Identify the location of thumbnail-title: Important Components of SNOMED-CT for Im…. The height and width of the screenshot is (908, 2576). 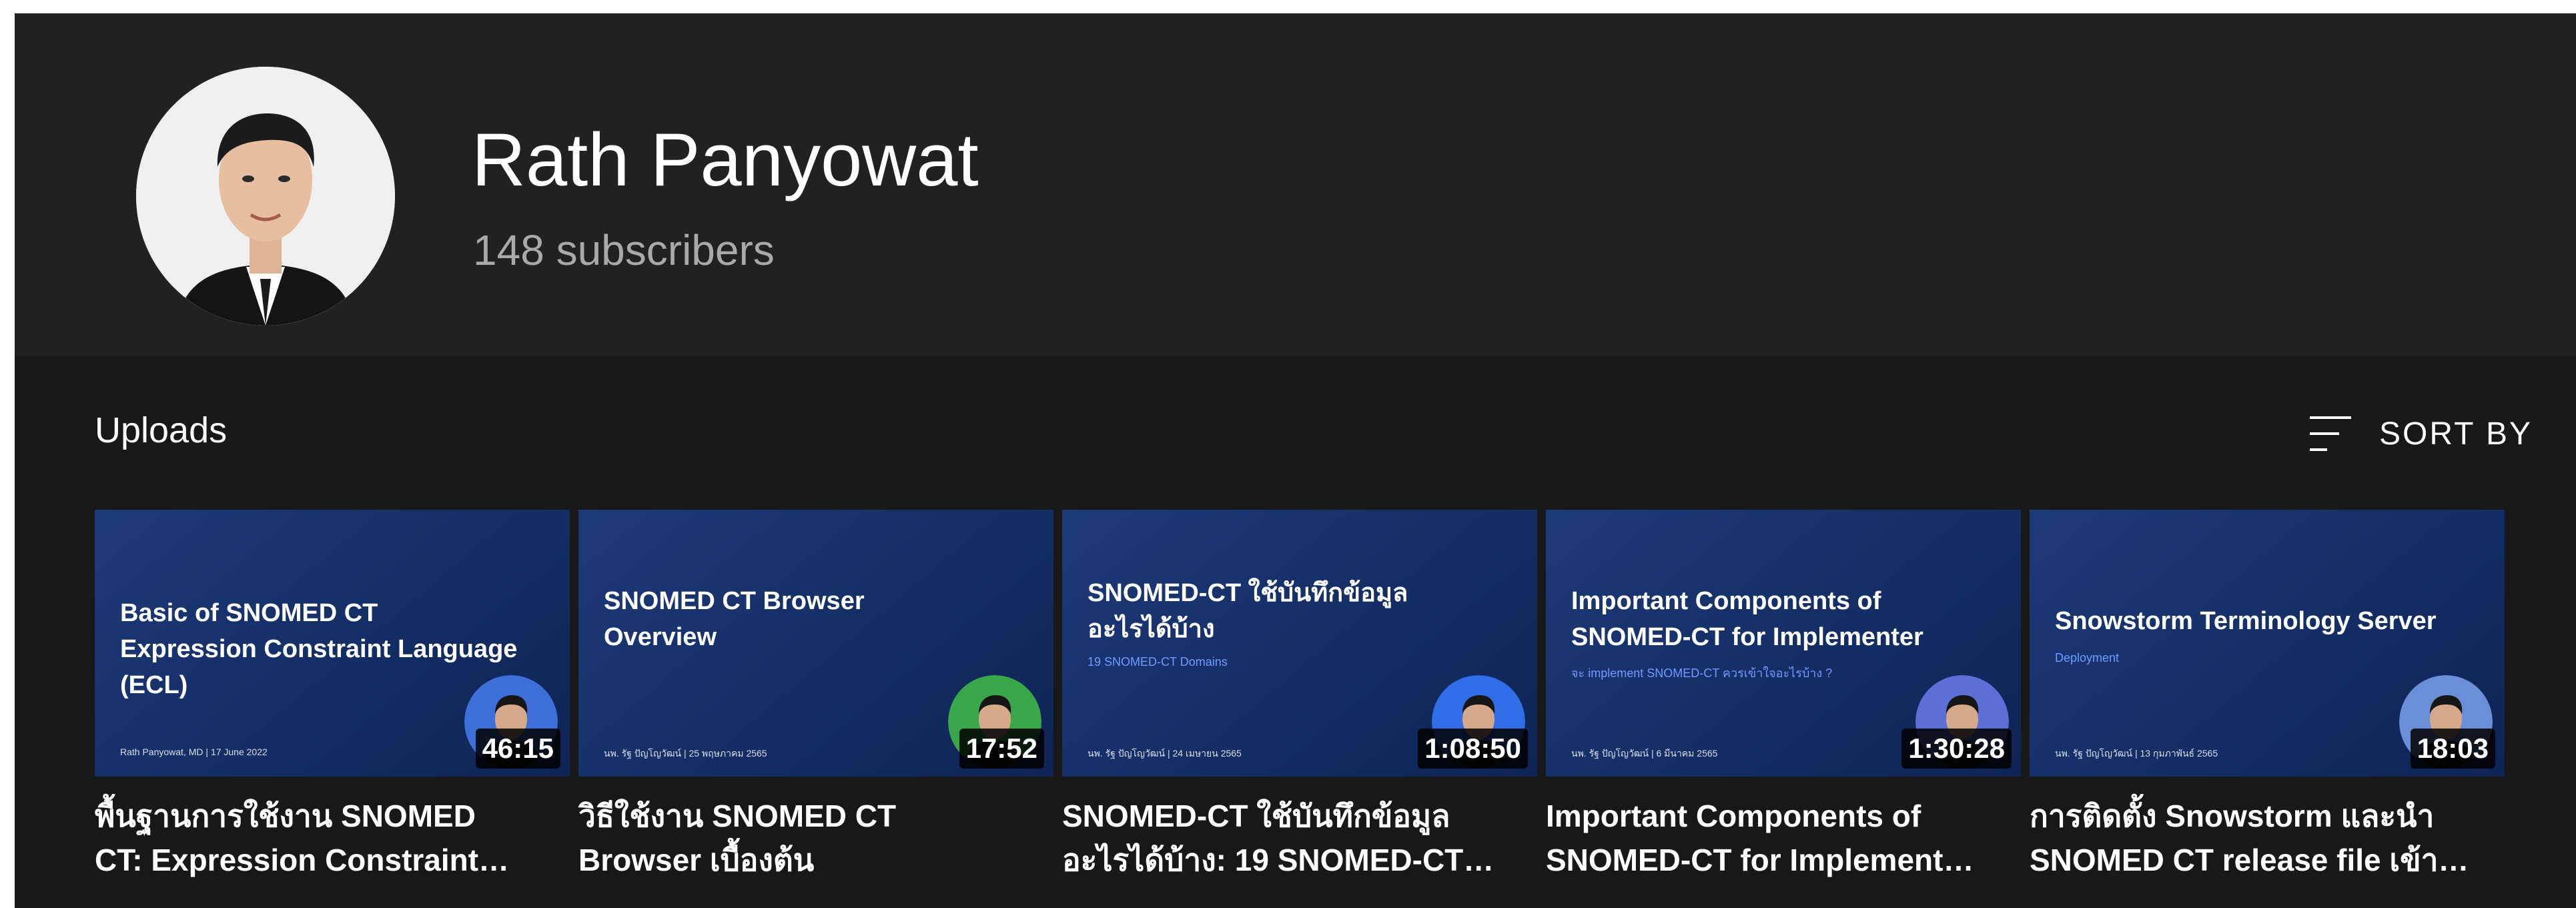
(1747, 619).